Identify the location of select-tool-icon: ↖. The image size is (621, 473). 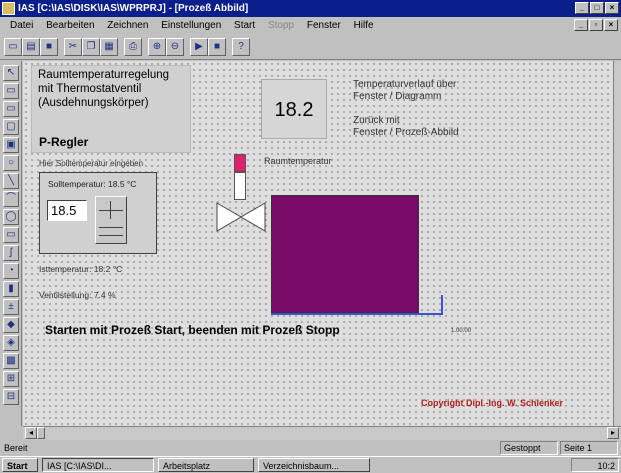
(11, 73).